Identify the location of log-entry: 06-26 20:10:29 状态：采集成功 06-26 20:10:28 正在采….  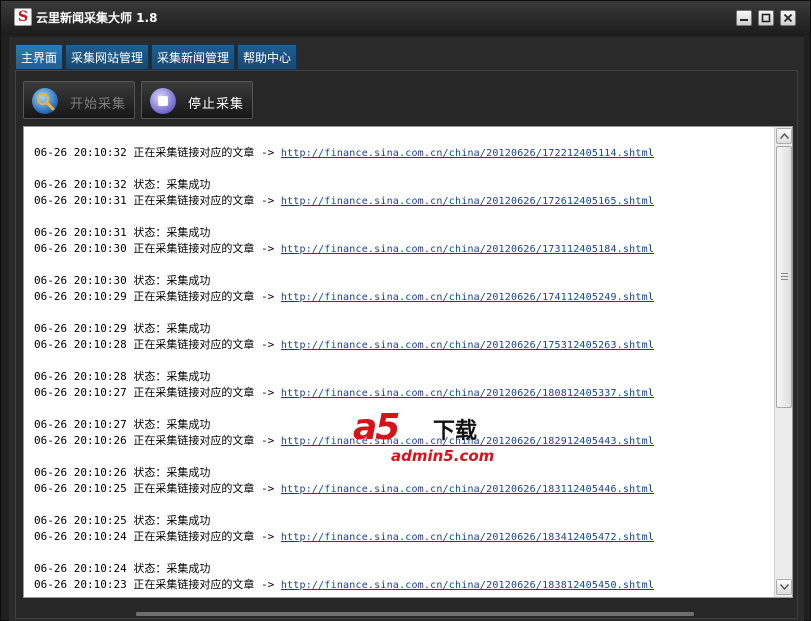
(399, 345).